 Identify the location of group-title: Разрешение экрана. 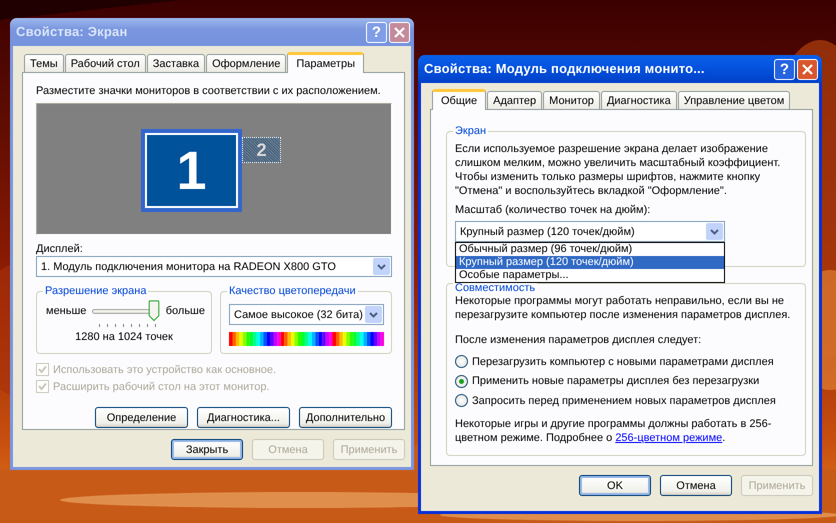
(95, 291).